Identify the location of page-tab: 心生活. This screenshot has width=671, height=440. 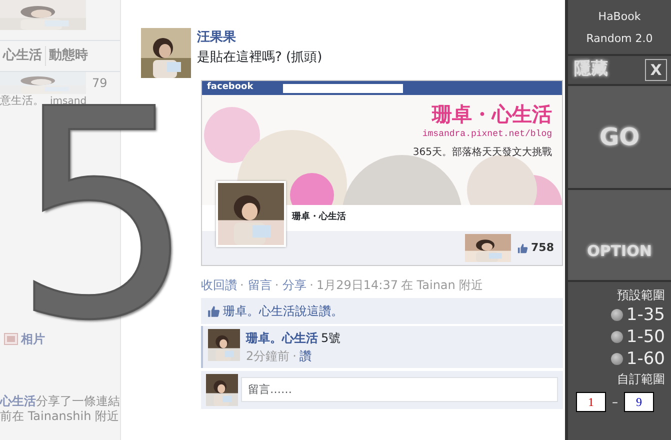
(22, 56).